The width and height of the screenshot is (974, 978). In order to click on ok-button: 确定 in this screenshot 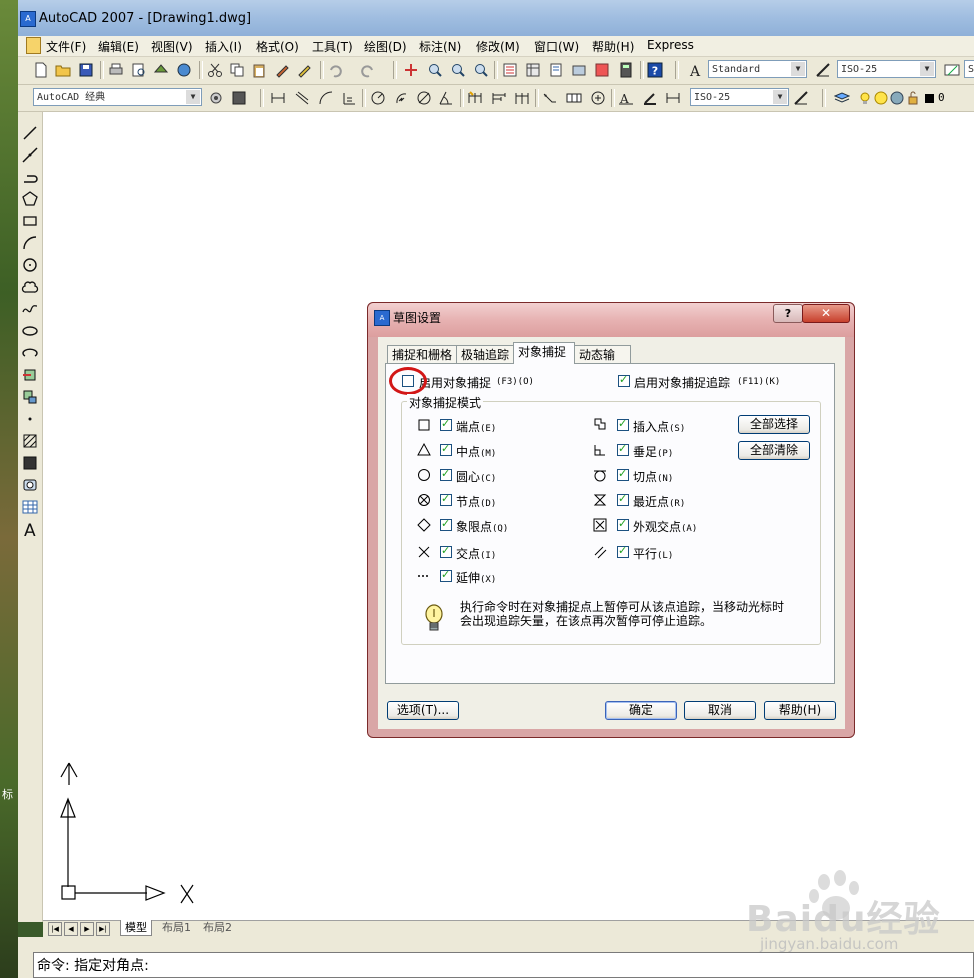, I will do `click(641, 710)`.